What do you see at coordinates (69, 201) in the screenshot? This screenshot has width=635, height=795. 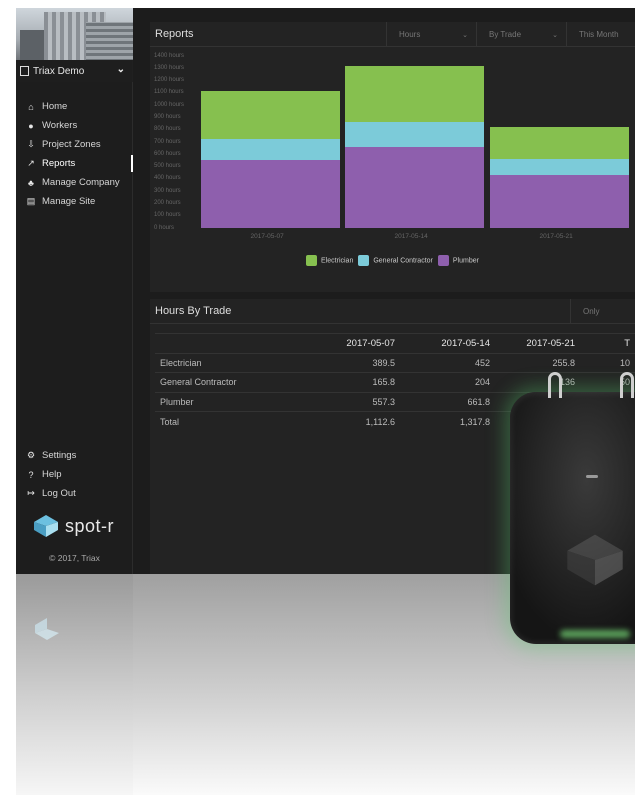 I see `nav-item-label: Manage Site` at bounding box center [69, 201].